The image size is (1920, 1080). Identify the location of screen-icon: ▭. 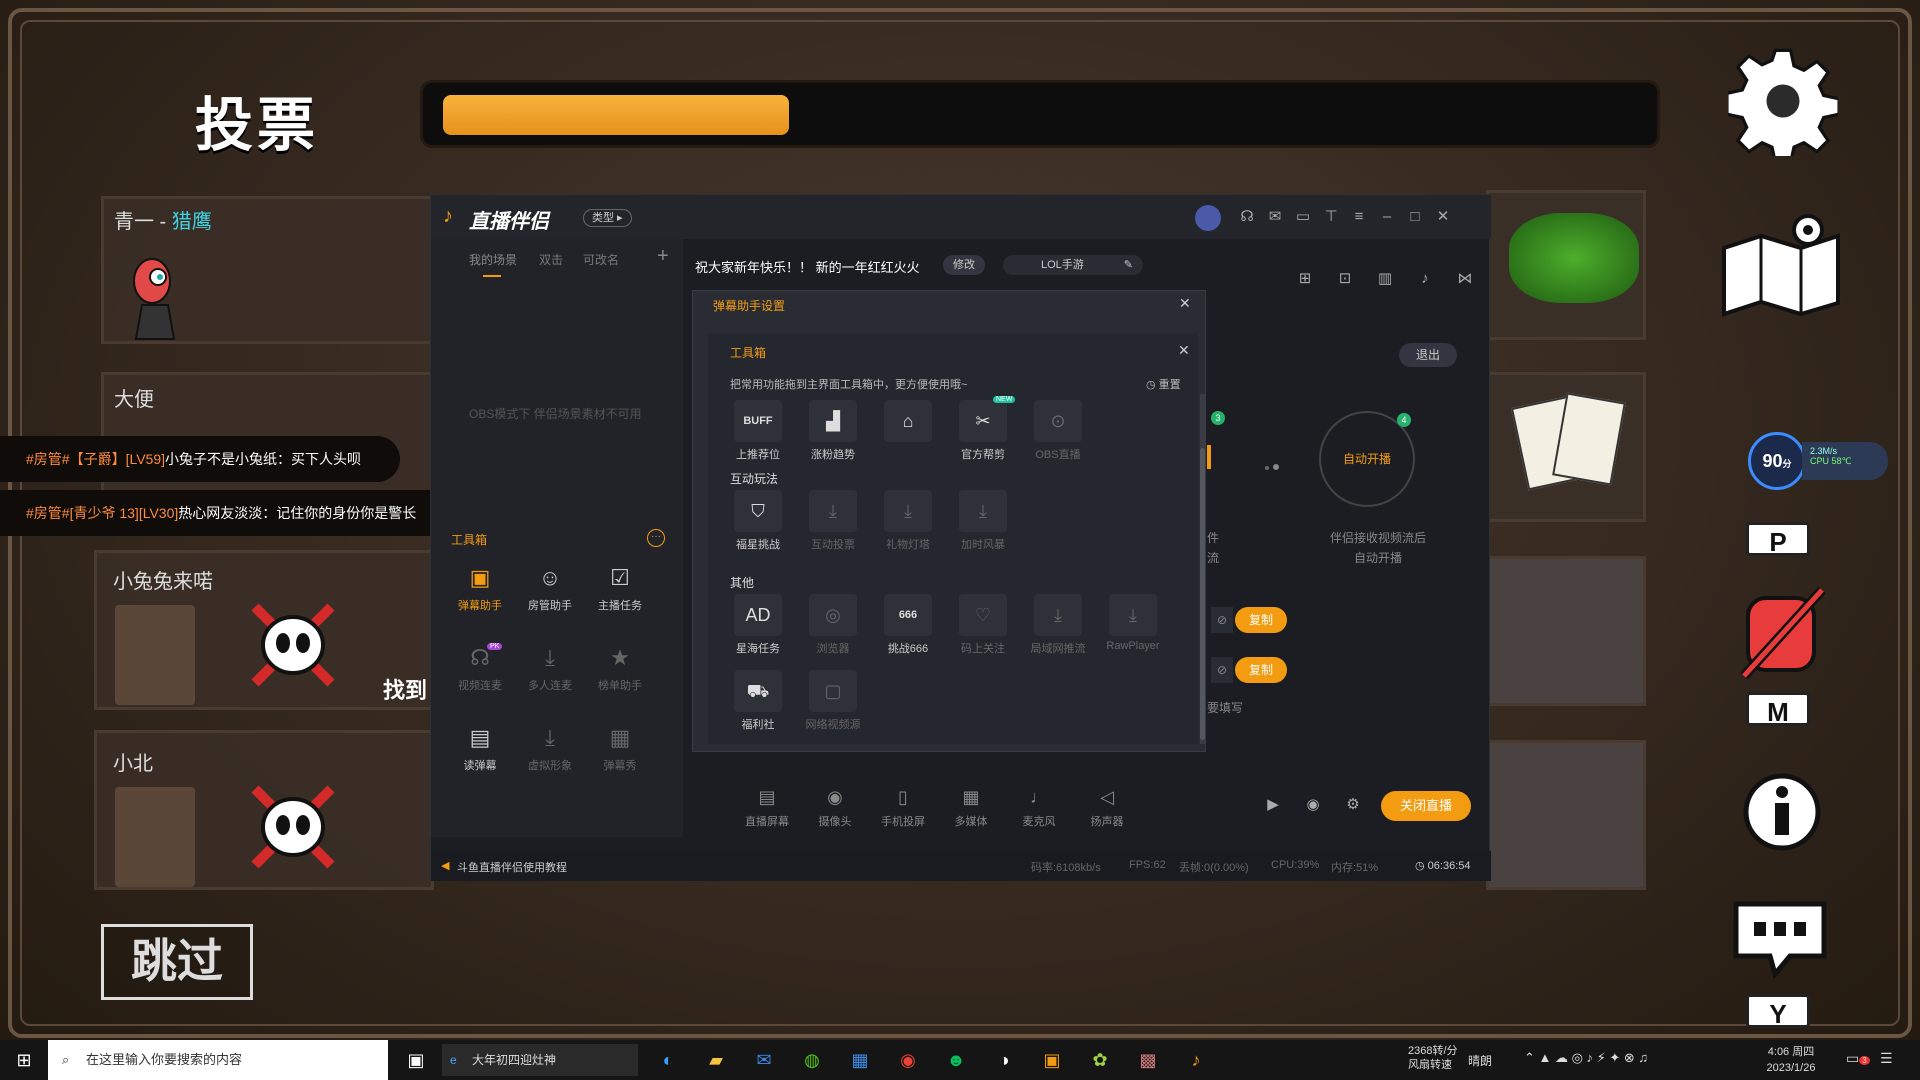
(1303, 217).